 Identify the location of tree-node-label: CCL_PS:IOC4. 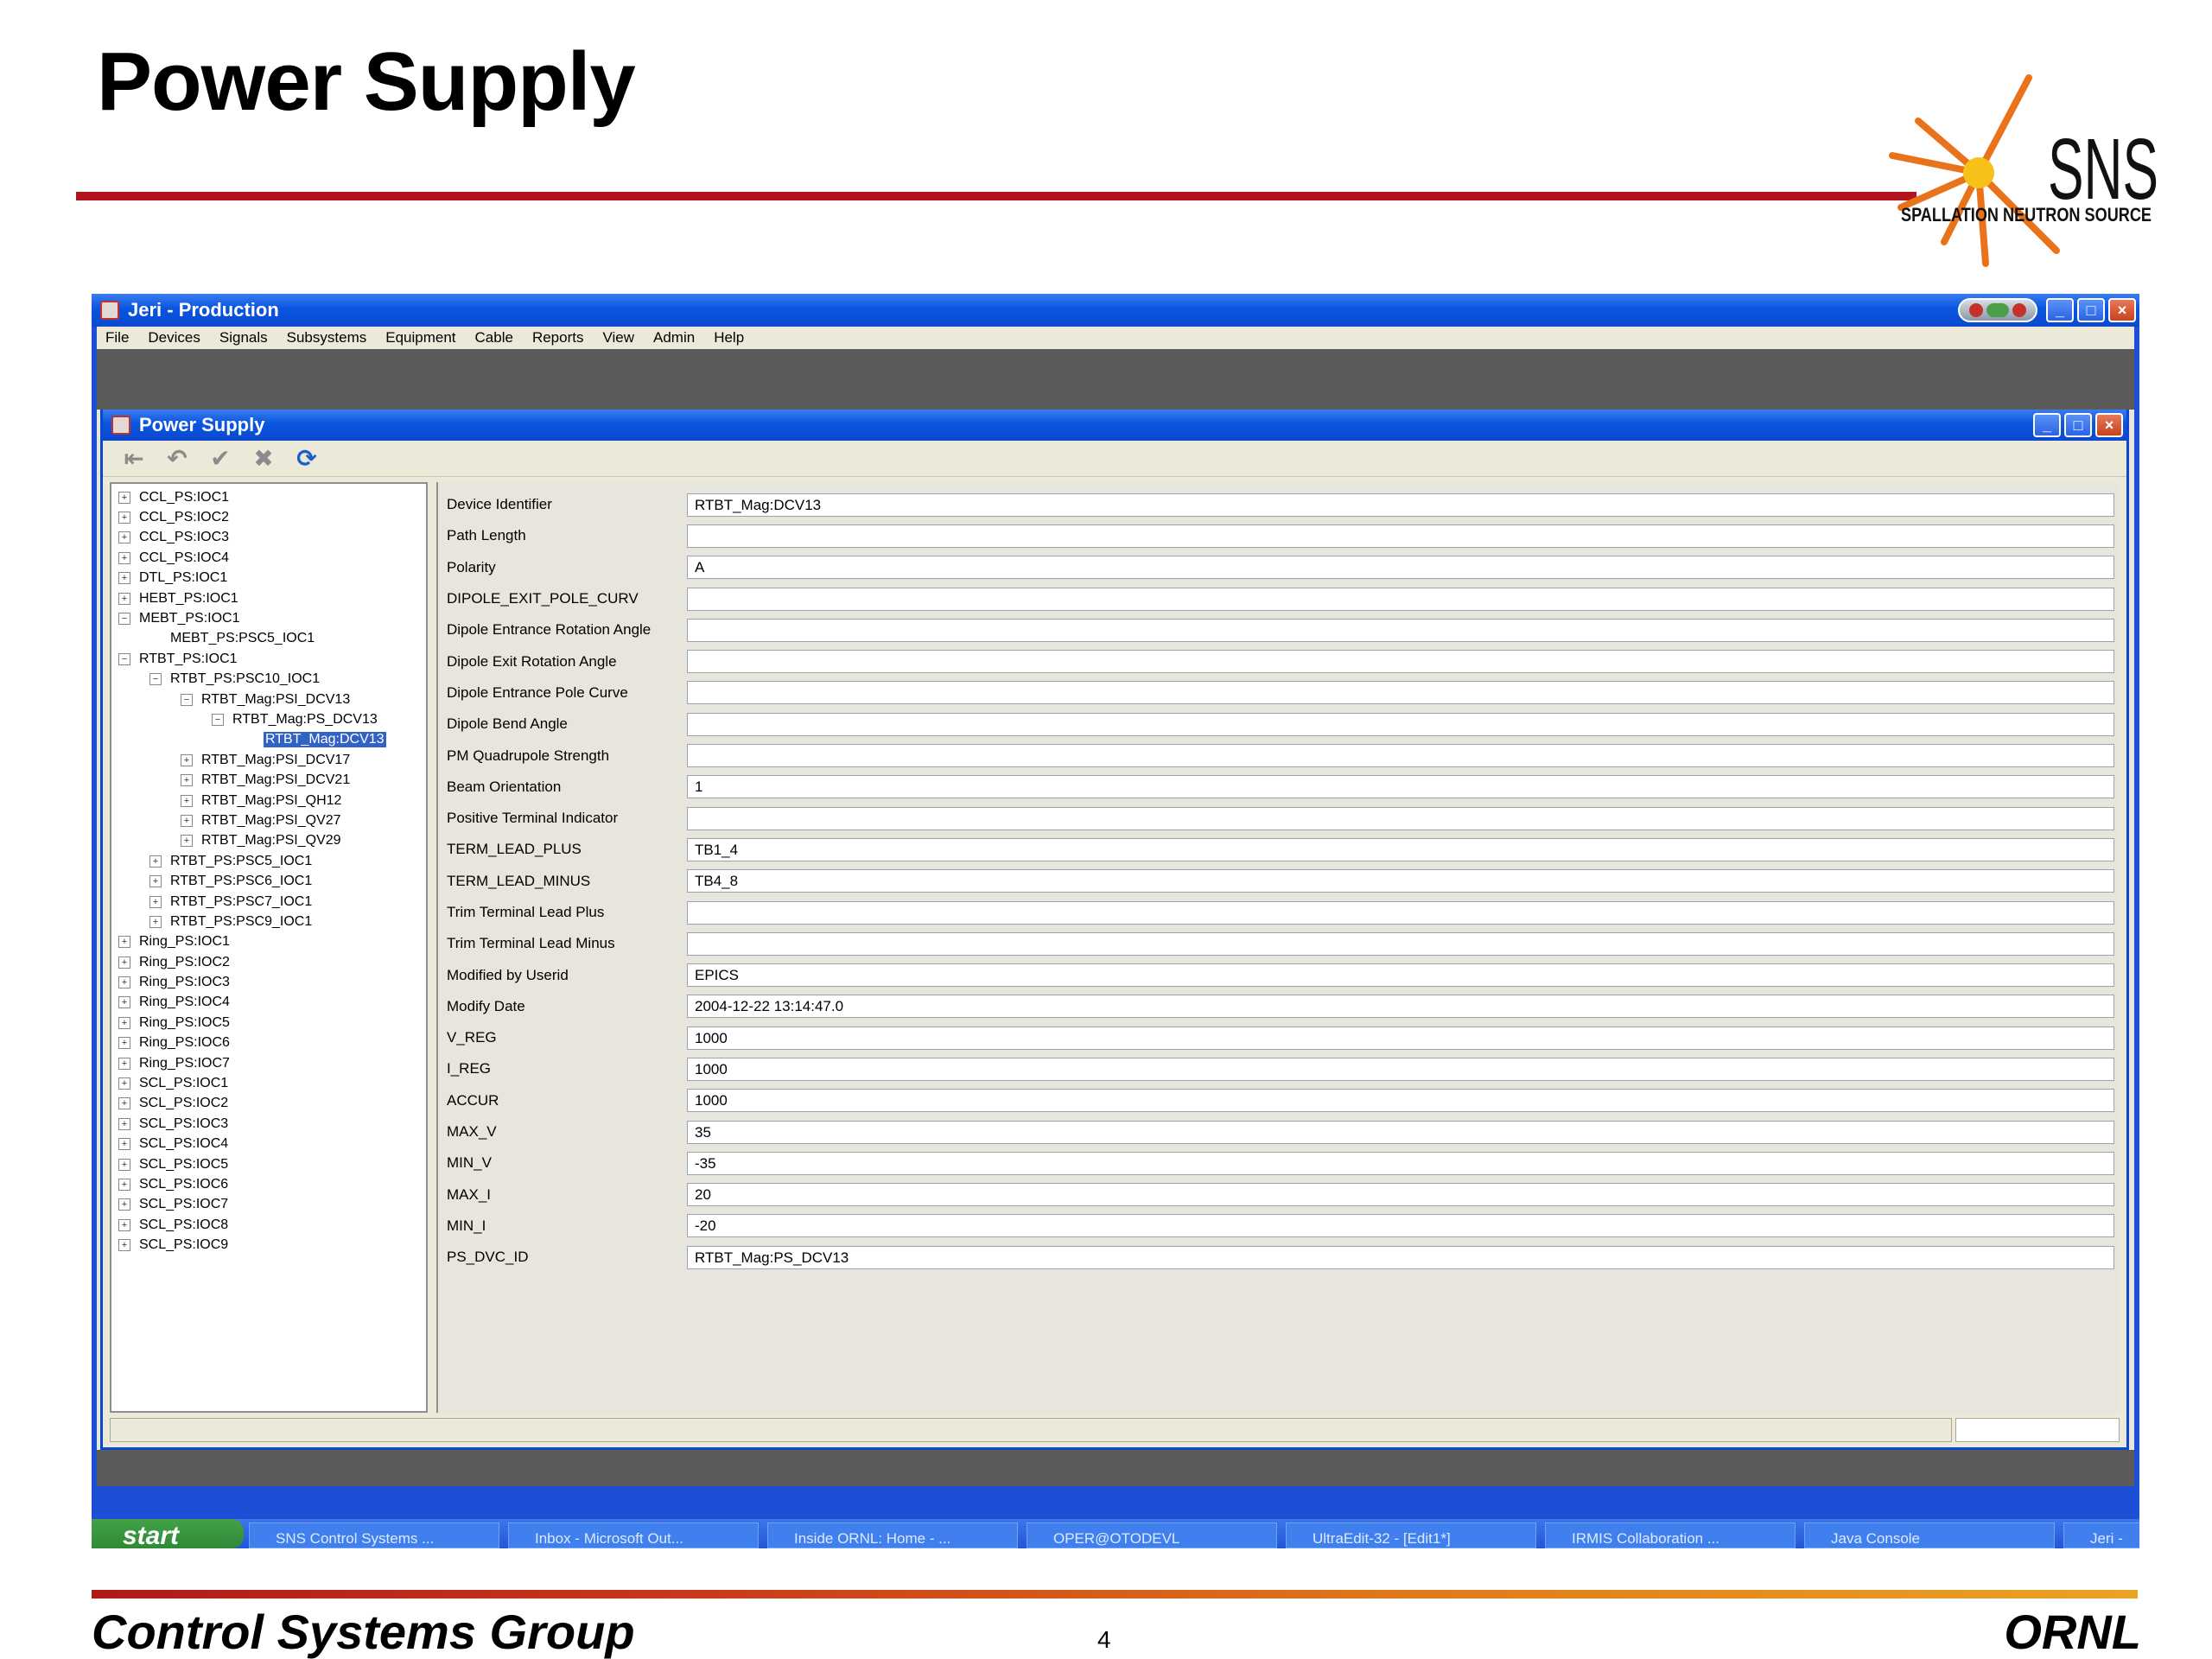
(184, 558).